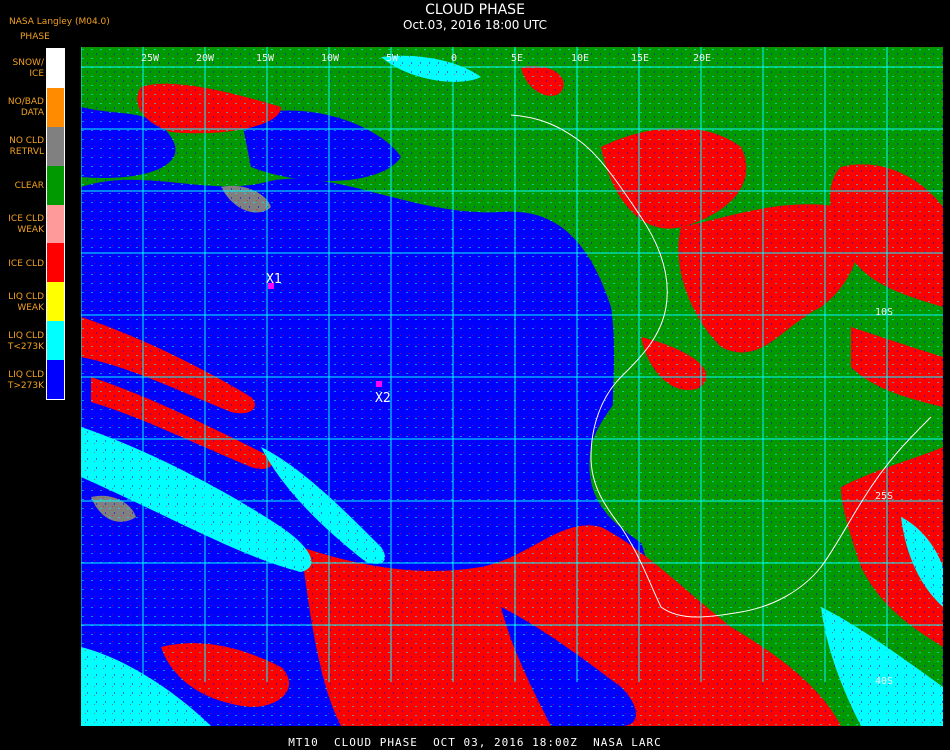 The image size is (950, 750). Describe the element at coordinates (29, 186) in the screenshot. I see `legend-label-clear: CLEAR` at that location.